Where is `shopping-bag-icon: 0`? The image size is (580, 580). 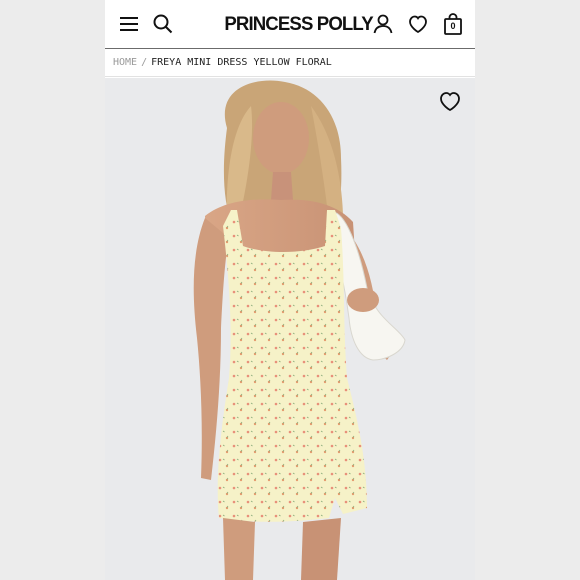
shopping-bag-icon: 0 is located at coordinates (453, 25).